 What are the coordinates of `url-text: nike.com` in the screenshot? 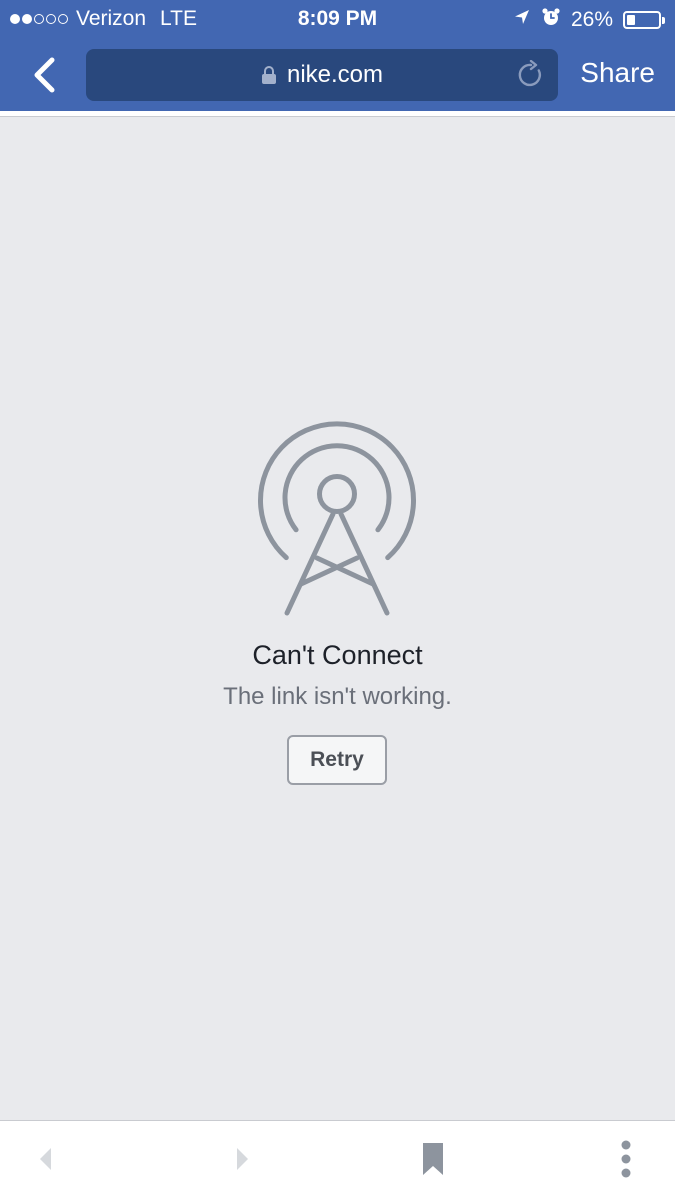 It's located at (335, 74).